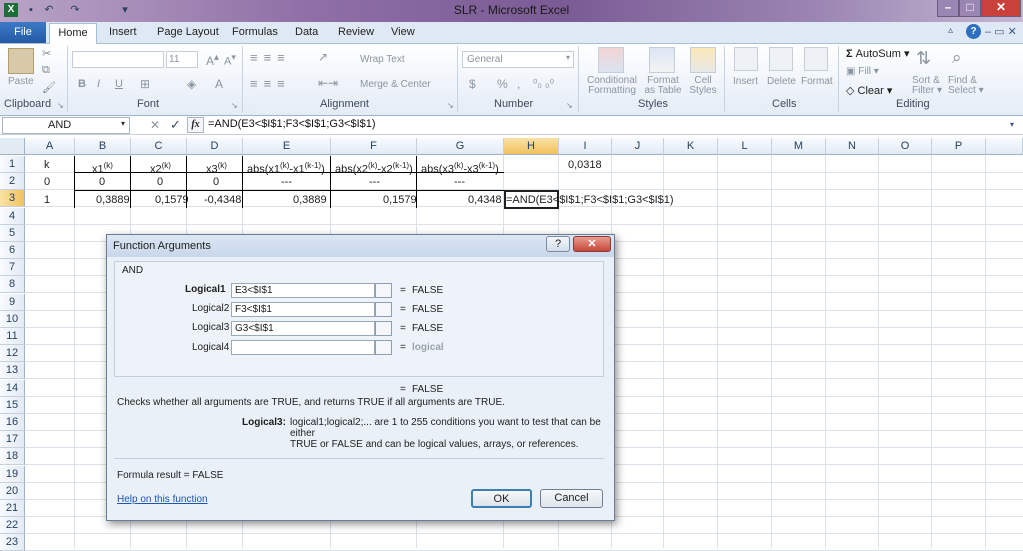  I want to click on row-header-3: 3, so click(12, 199).